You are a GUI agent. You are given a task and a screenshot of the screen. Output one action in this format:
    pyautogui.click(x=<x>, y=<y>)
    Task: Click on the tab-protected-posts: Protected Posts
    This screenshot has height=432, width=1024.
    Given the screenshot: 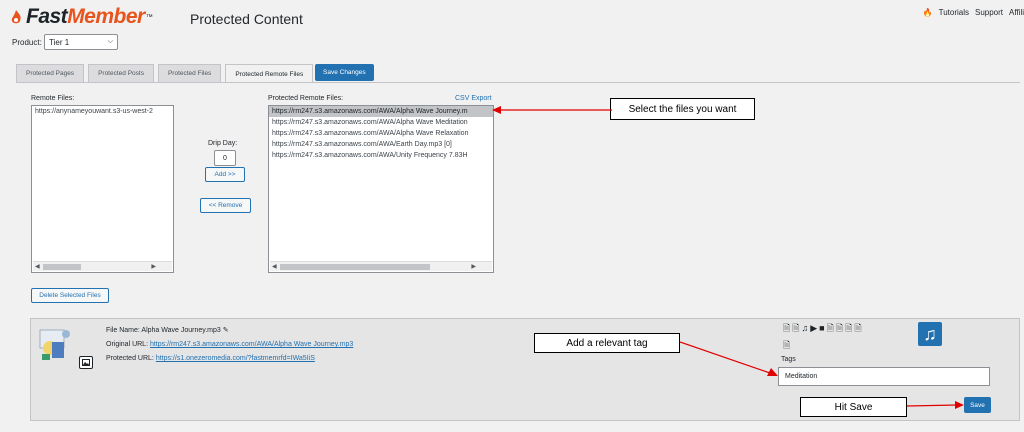 What is the action you would take?
    pyautogui.click(x=121, y=73)
    